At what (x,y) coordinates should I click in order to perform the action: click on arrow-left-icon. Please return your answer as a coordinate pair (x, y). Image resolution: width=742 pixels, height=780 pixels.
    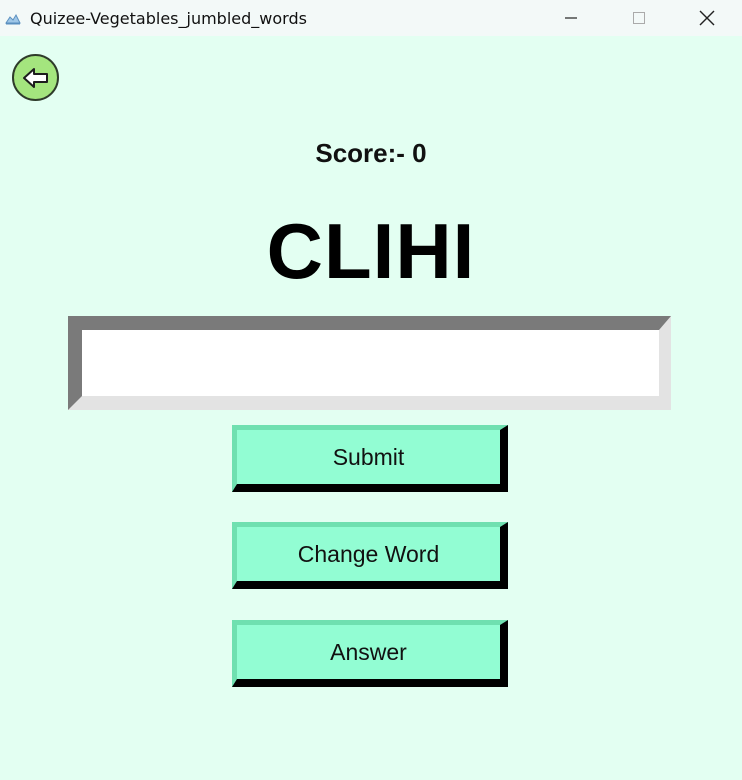
    Looking at the image, I should click on (35, 77).